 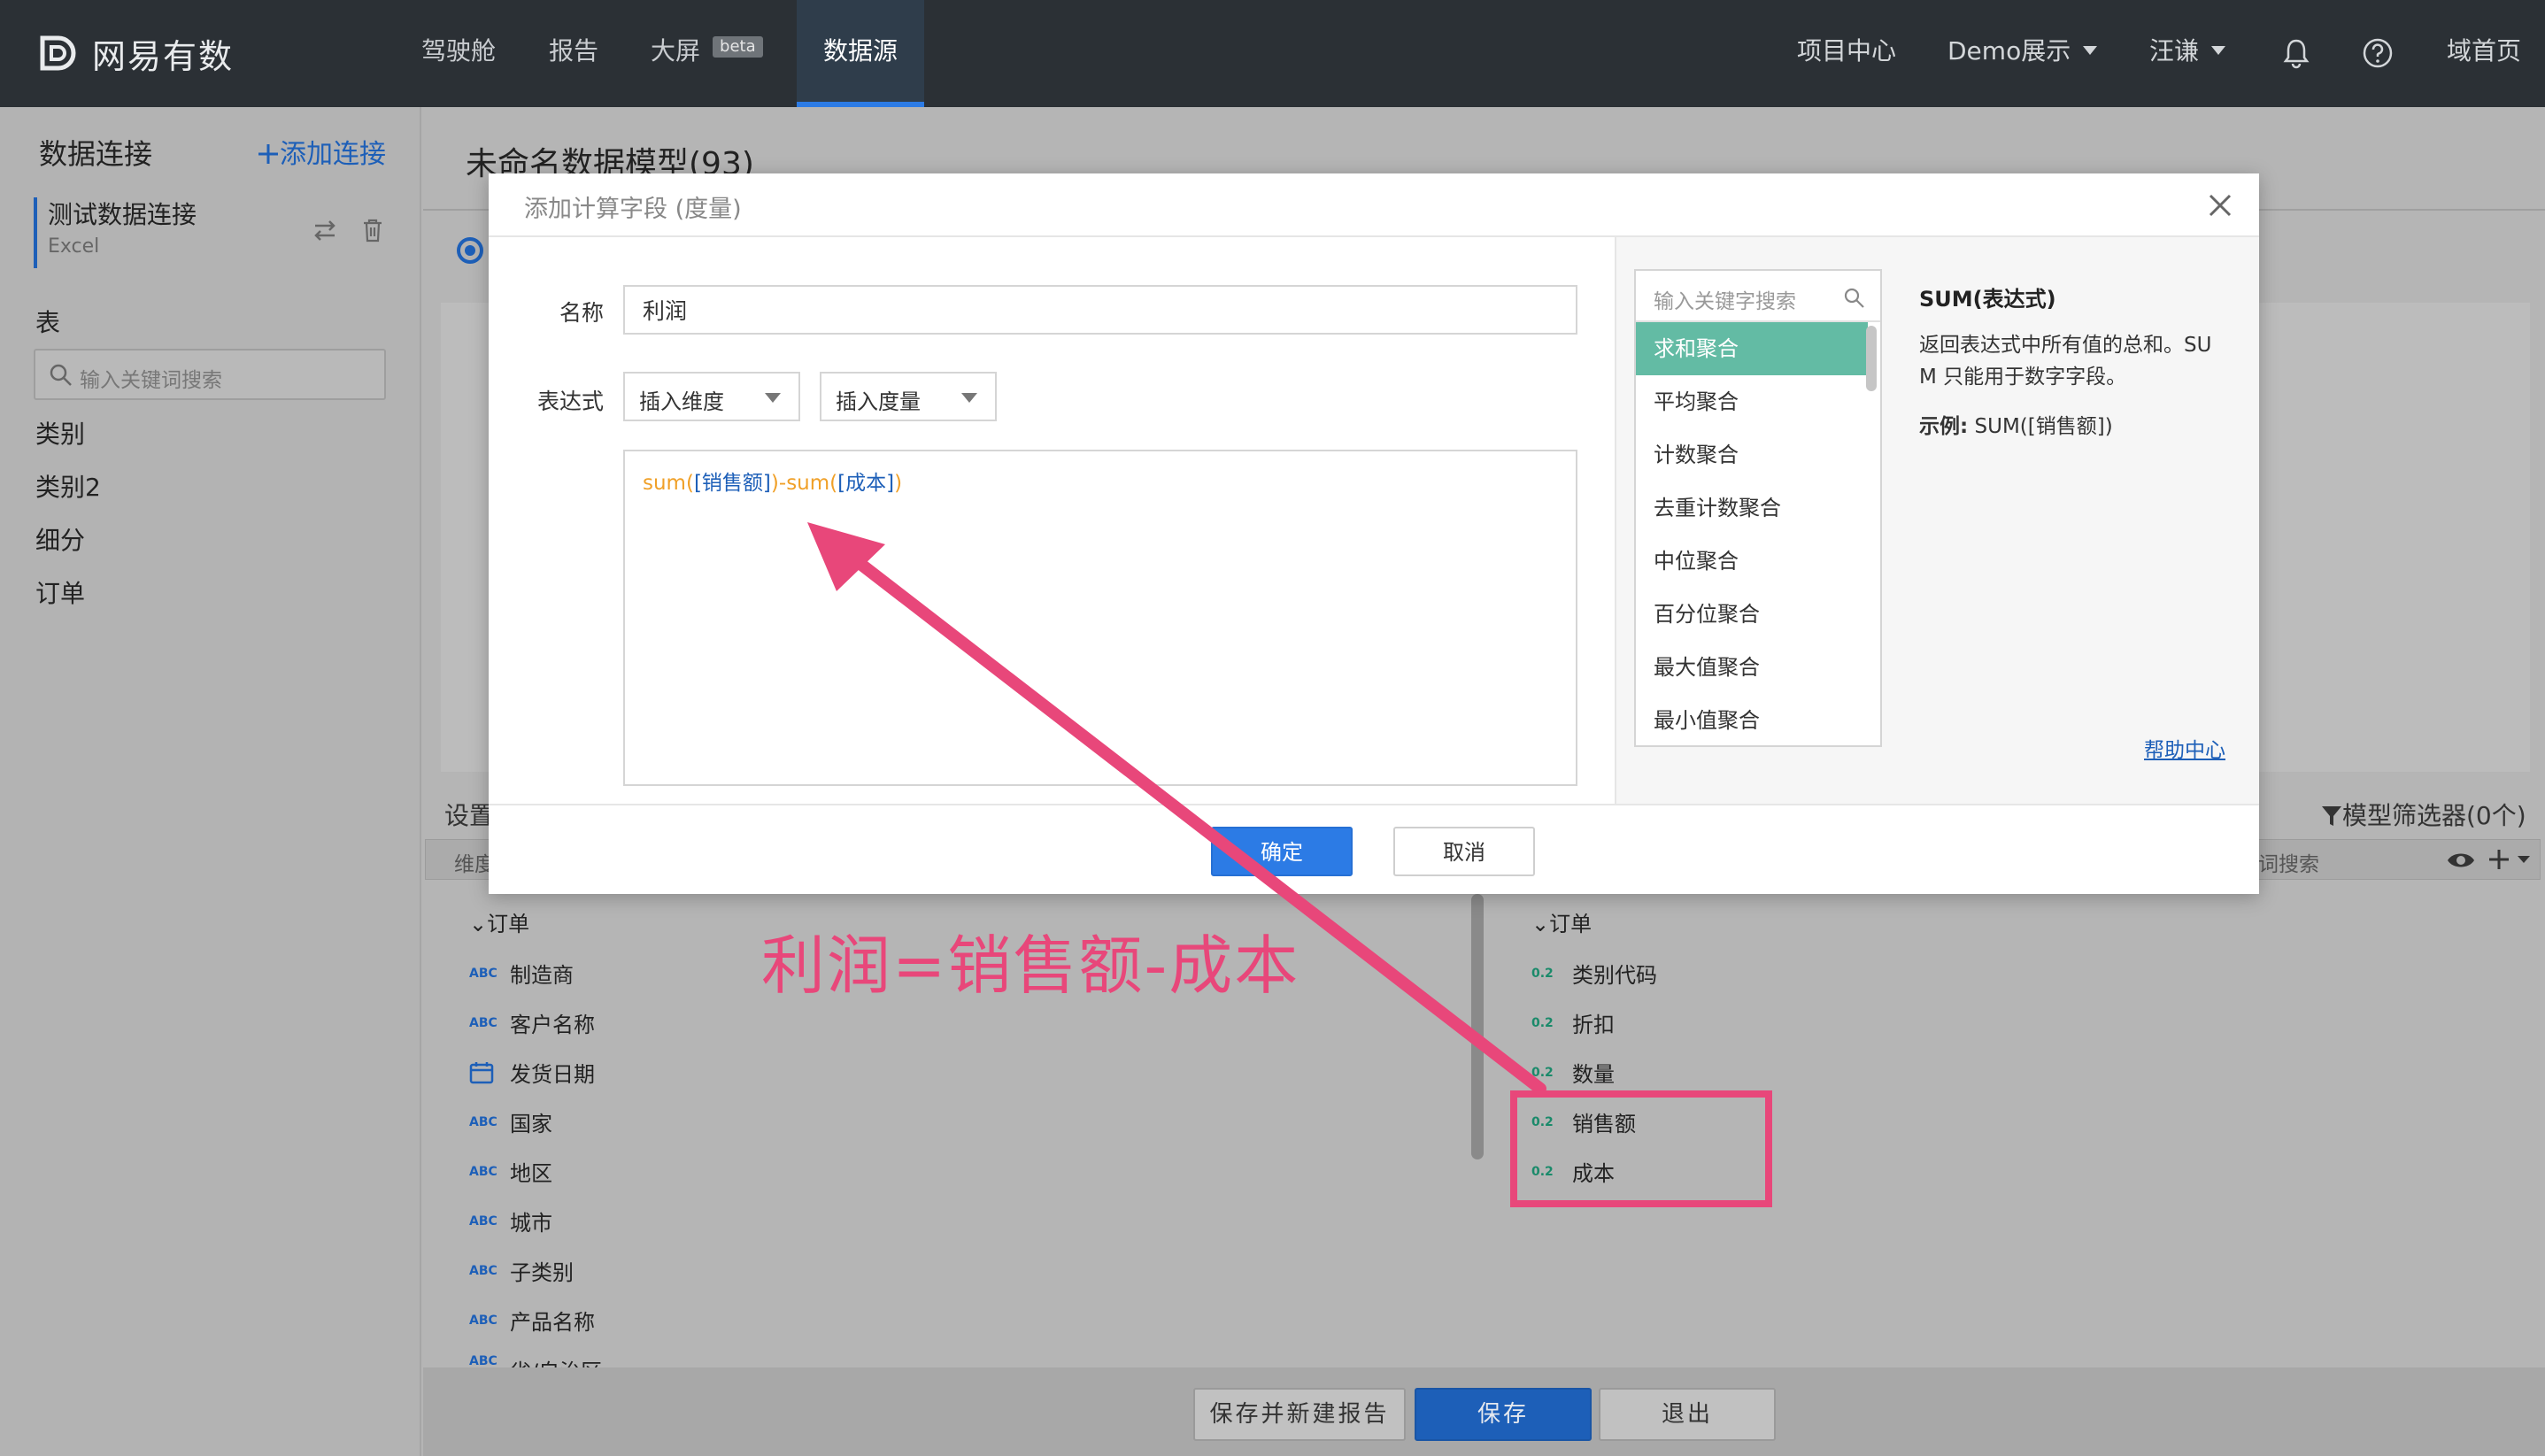 What do you see at coordinates (521, 1270) in the screenshot?
I see `dimension-field: ABC 子类别` at bounding box center [521, 1270].